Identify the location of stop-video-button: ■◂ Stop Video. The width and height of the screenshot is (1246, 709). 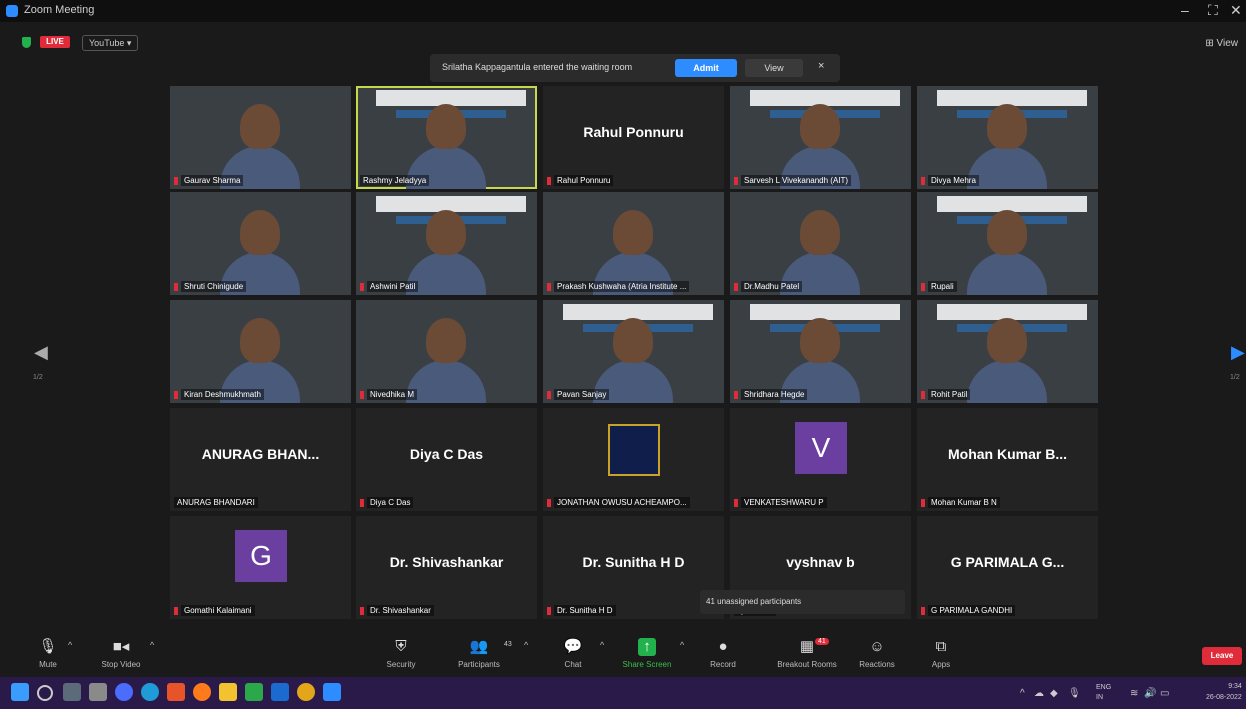
(121, 654).